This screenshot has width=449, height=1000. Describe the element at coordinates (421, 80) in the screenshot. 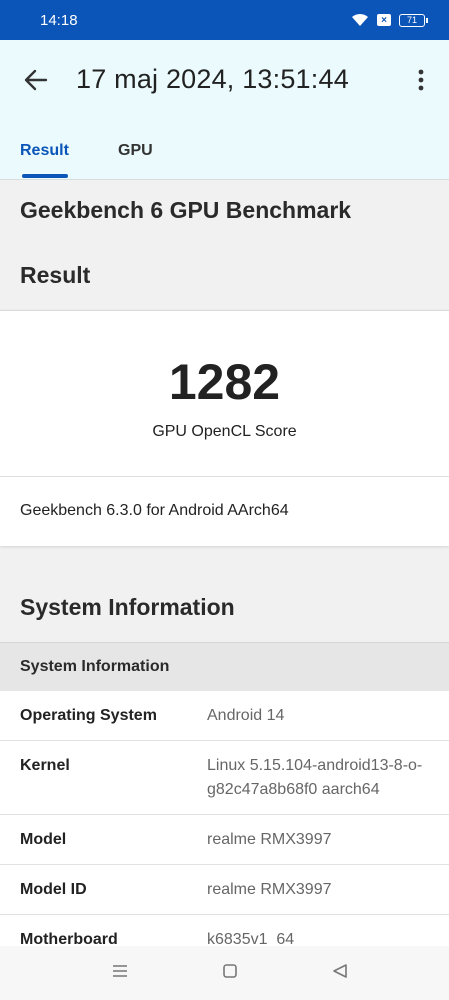

I see `more-options-icon` at that location.